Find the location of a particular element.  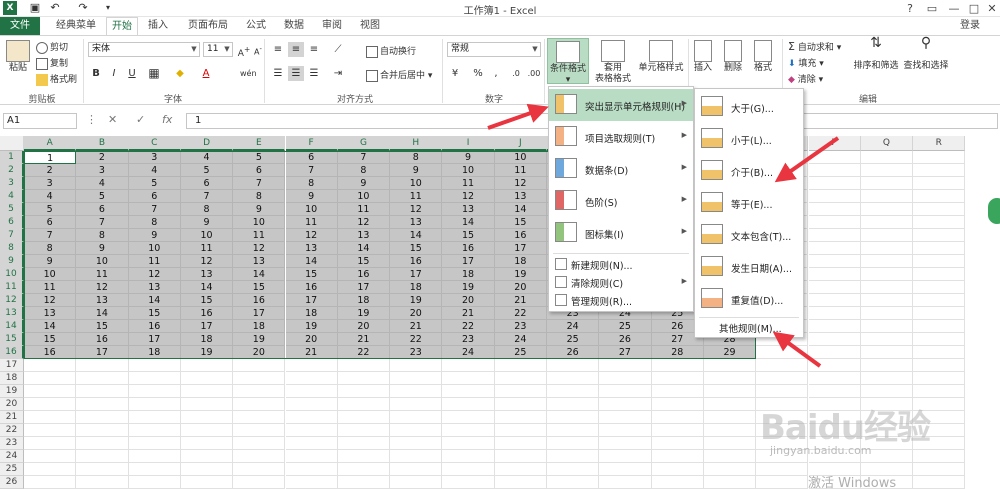

arrow-to-more-rules is located at coordinates (797, 349).